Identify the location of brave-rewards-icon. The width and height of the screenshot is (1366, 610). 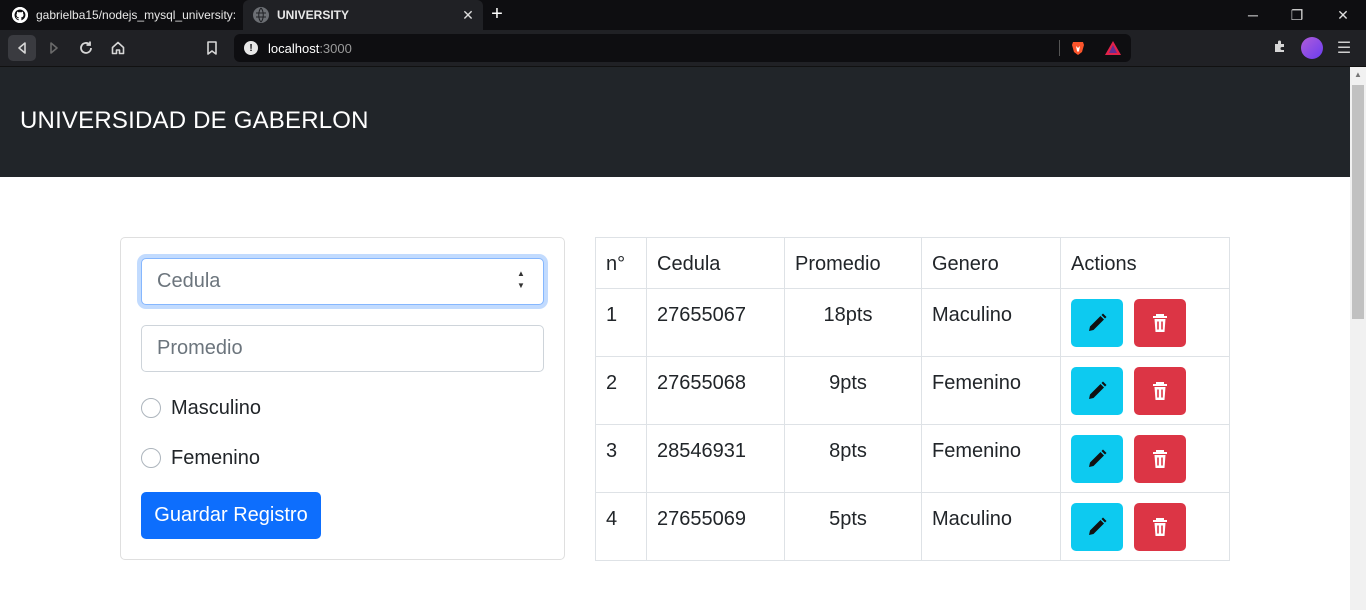
(1113, 48).